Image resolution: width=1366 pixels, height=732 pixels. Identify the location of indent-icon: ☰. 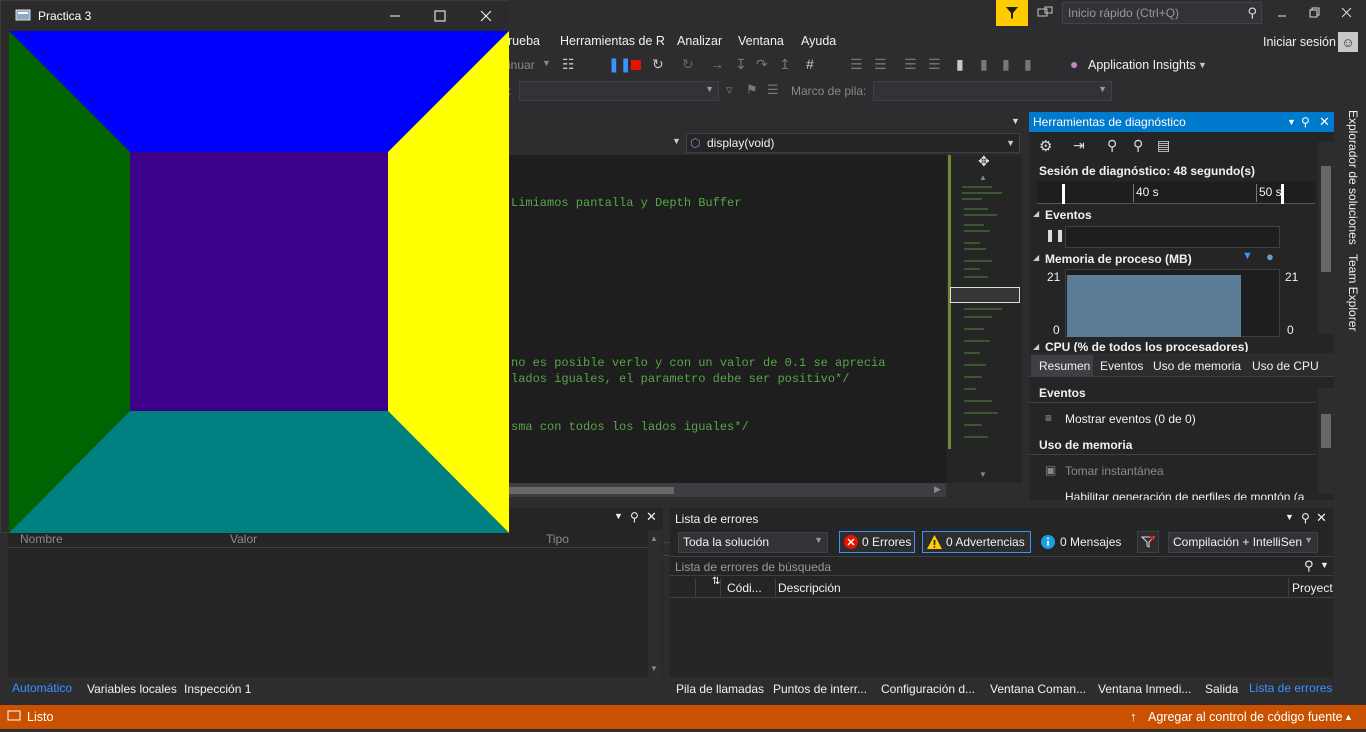
(856, 64).